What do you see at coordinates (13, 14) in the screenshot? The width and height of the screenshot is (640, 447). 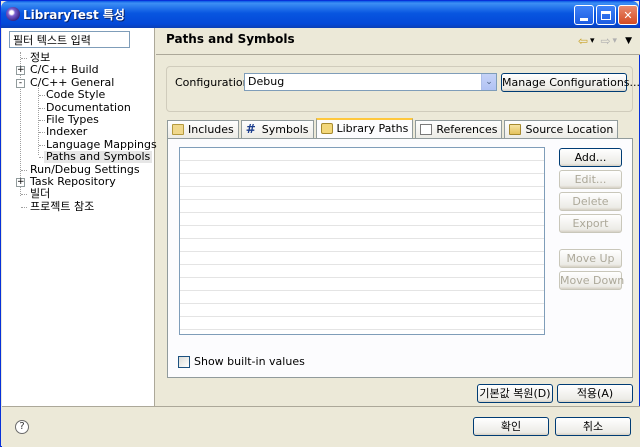 I see `eclipse-icon` at bounding box center [13, 14].